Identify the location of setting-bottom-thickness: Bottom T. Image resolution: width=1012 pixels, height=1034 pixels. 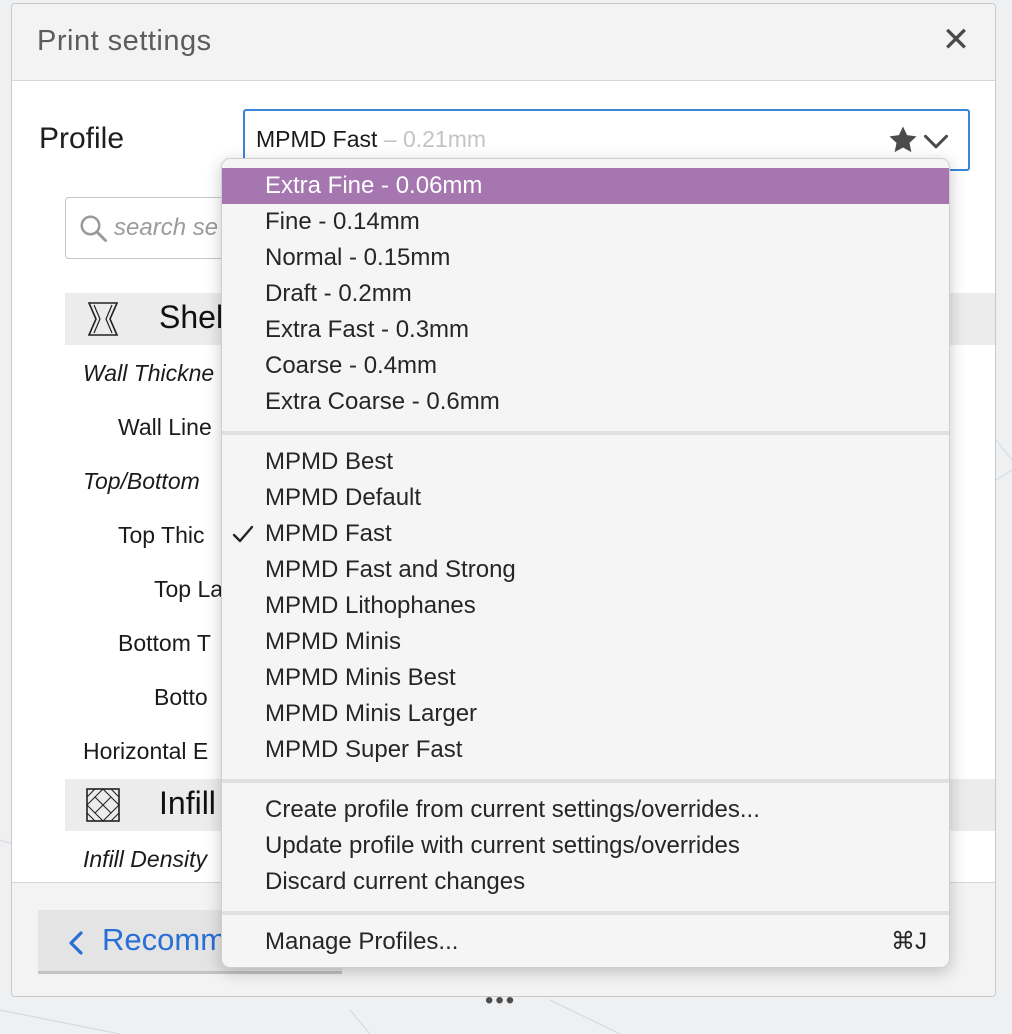
(164, 643).